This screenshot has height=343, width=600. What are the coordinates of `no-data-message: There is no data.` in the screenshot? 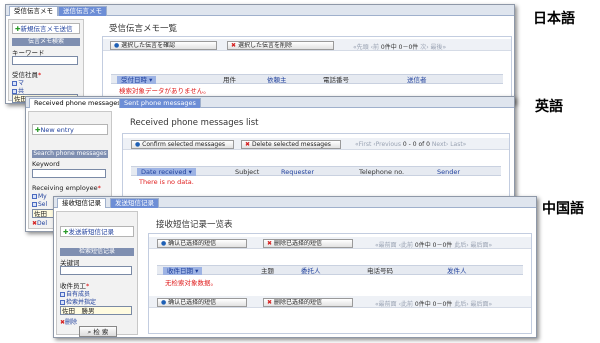 It's located at (166, 182).